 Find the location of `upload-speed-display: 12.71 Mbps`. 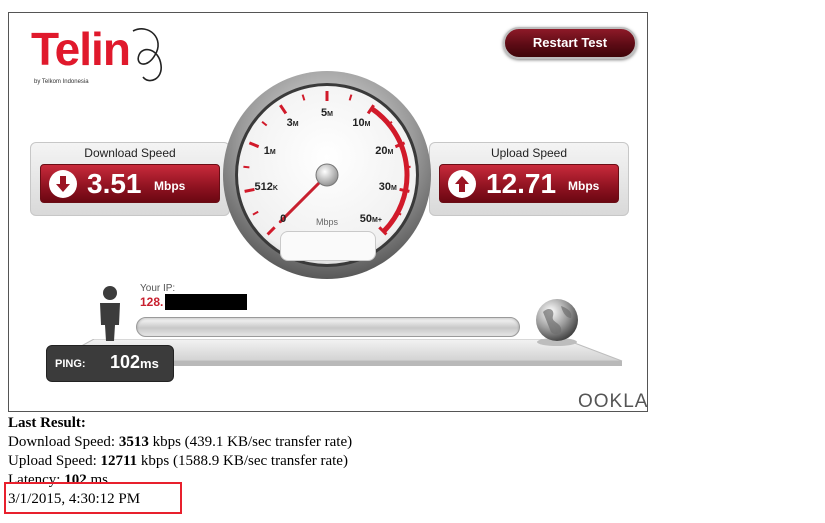

upload-speed-display: 12.71 Mbps is located at coordinates (529, 183).